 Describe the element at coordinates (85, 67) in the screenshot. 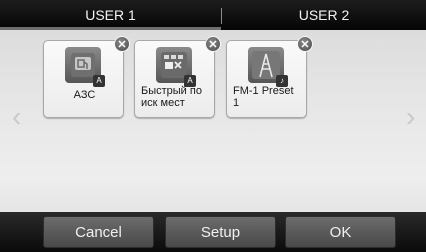

I see `gas-station-icon: A` at that location.